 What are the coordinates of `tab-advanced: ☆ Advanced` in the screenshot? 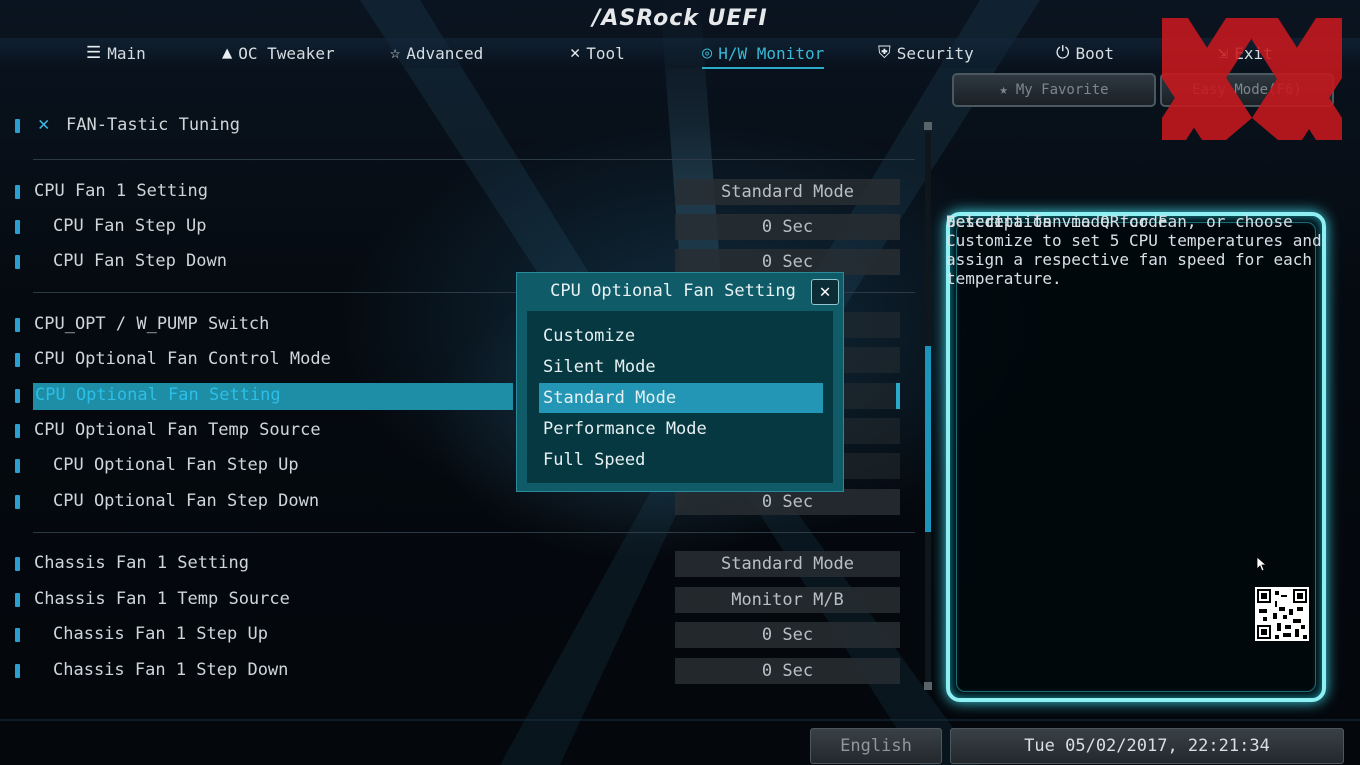 It's located at (436, 53).